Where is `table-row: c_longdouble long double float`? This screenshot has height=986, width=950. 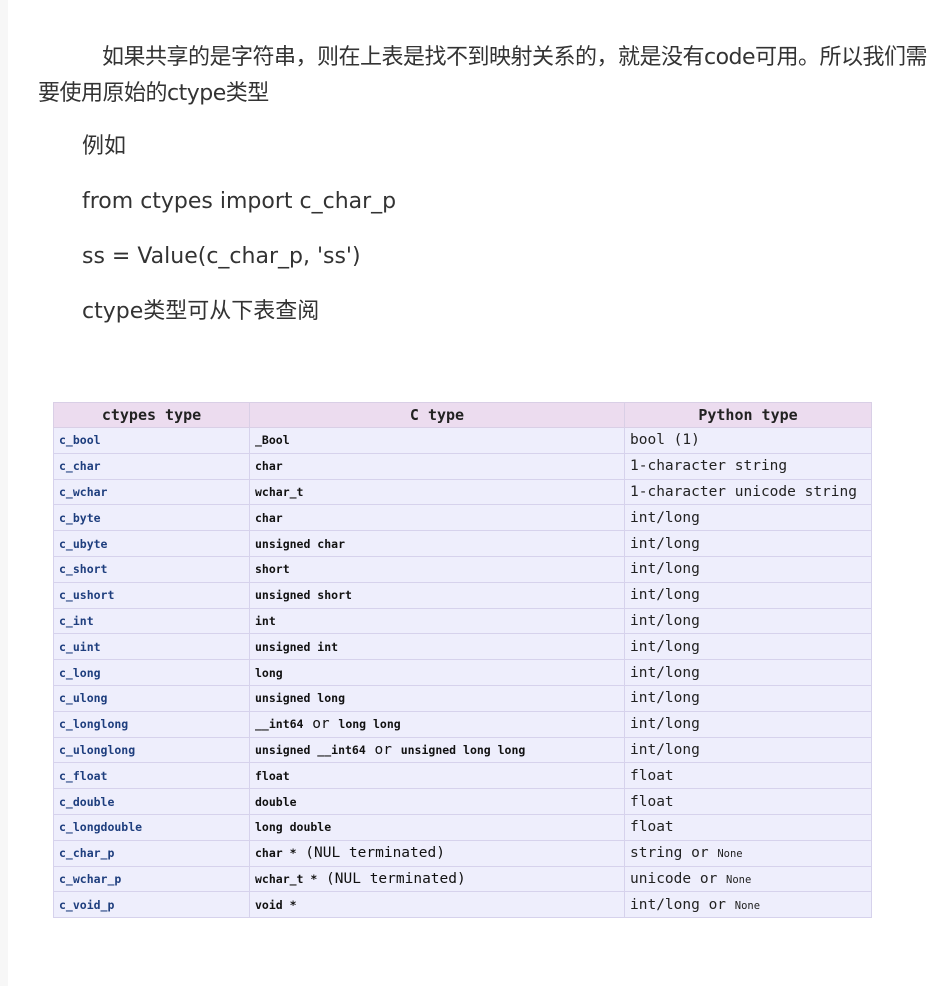
table-row: c_longdouble long double float is located at coordinates (462, 827).